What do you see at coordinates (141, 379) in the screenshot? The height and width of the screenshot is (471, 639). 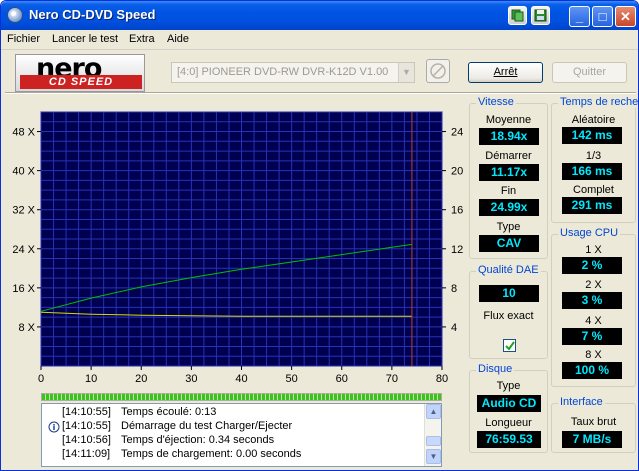 I see `x-tick-label: 20` at bounding box center [141, 379].